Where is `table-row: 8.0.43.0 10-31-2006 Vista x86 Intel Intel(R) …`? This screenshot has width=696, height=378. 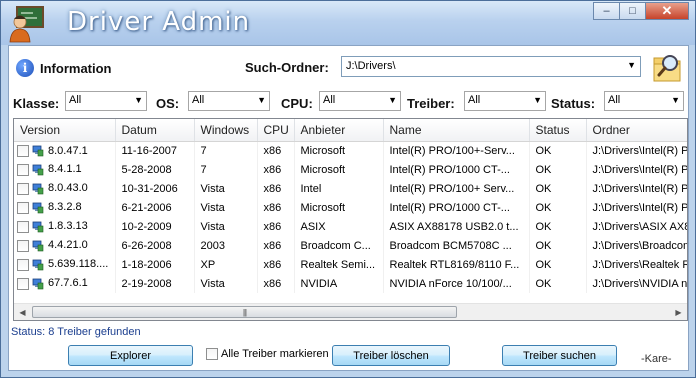 table-row: 8.0.43.0 10-31-2006 Vista x86 Intel Intel(R) … is located at coordinates (350, 188).